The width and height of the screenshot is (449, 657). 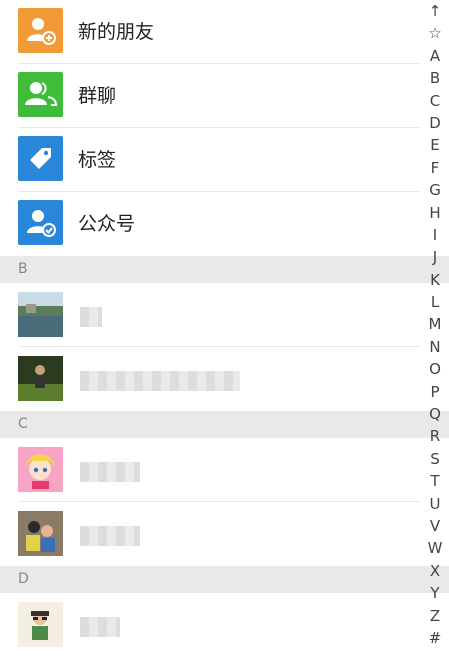 What do you see at coordinates (435, 190) in the screenshot?
I see `index-letter: G` at bounding box center [435, 190].